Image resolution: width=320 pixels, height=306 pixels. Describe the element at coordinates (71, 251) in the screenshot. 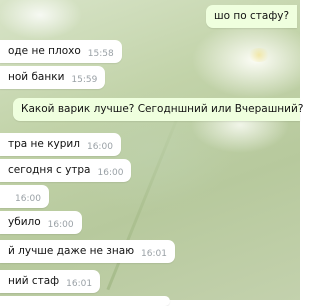

I see `message-text: й лучше даже не знаю` at that location.